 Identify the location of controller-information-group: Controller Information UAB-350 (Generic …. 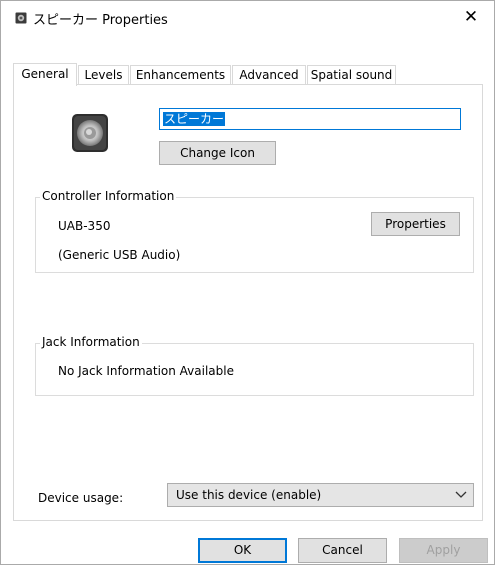
(254, 231).